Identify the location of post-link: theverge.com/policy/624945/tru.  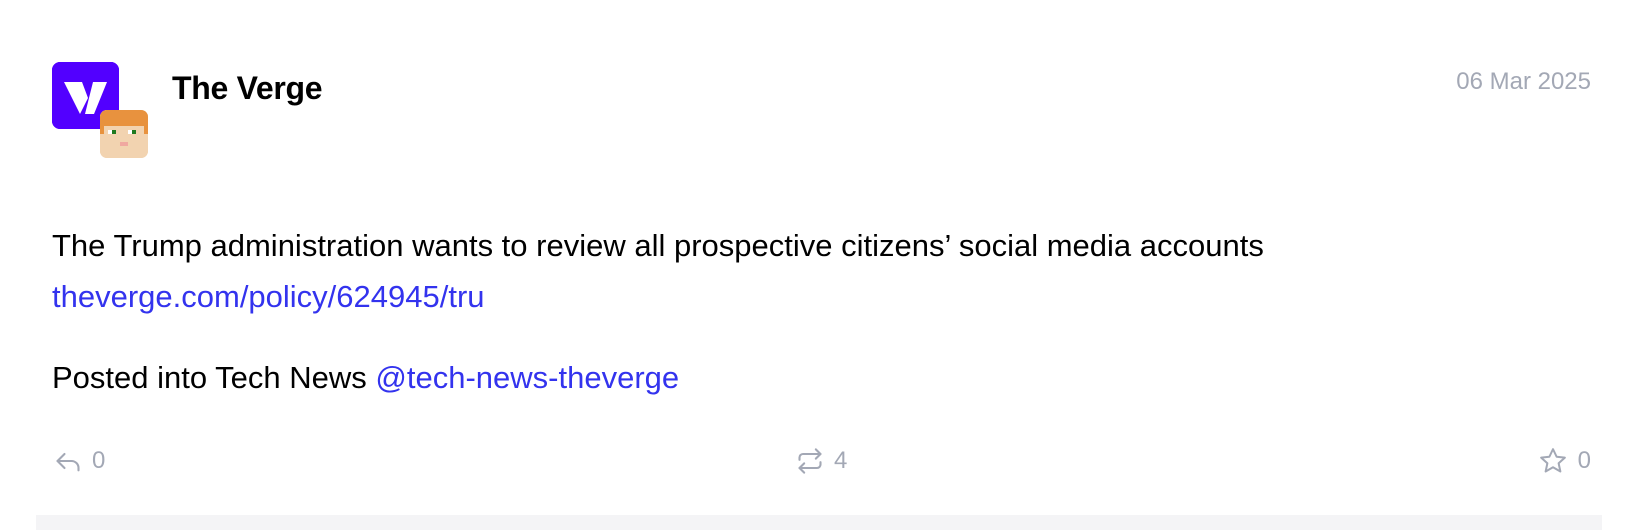
(268, 297).